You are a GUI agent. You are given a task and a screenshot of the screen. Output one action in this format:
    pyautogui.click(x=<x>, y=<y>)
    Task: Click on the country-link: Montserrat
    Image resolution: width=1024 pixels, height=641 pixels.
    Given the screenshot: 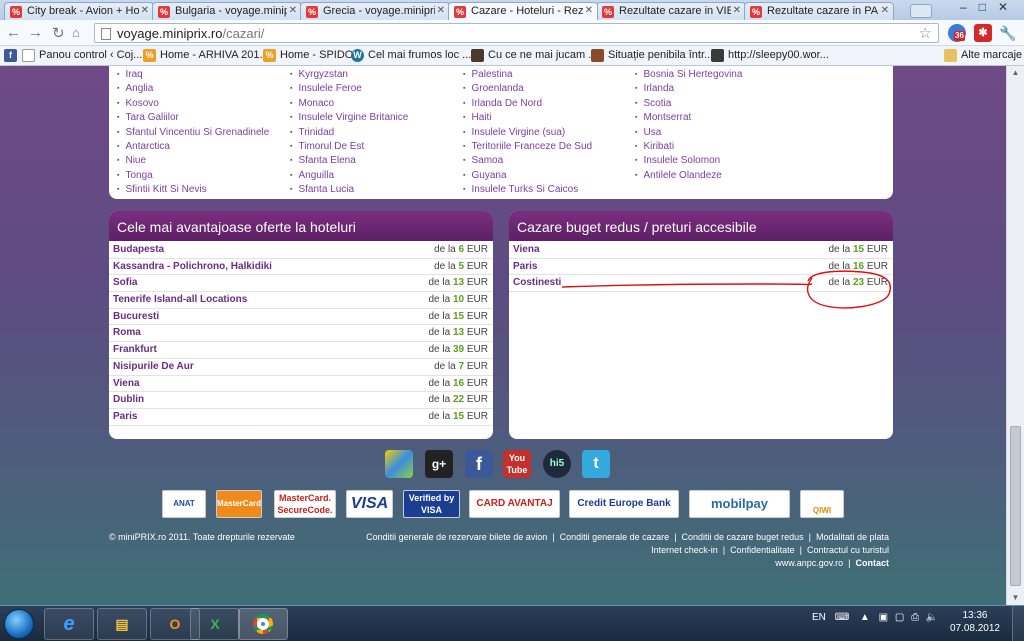 What is the action you would take?
    pyautogui.click(x=688, y=118)
    